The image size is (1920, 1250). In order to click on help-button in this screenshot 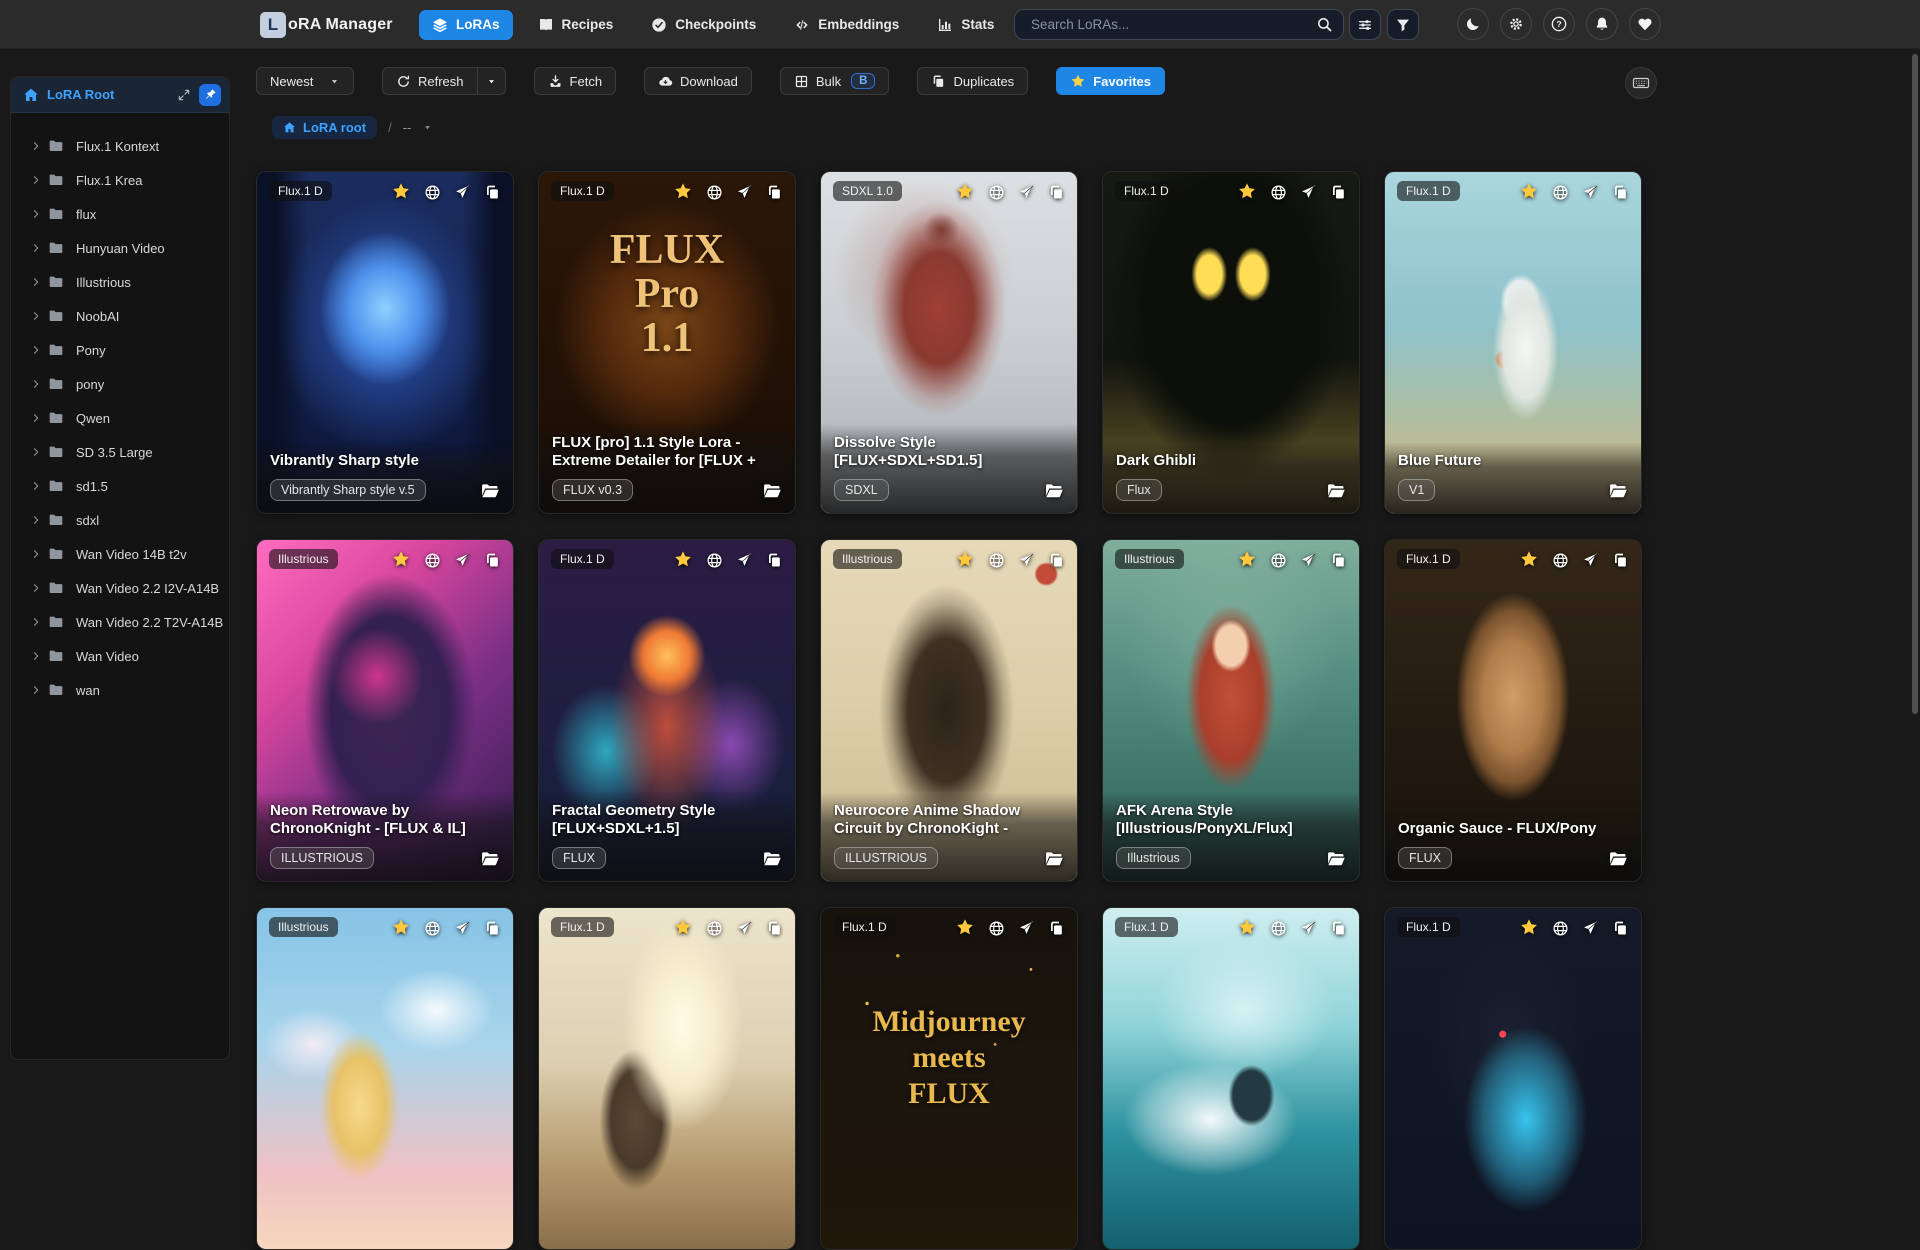, I will do `click(1559, 24)`.